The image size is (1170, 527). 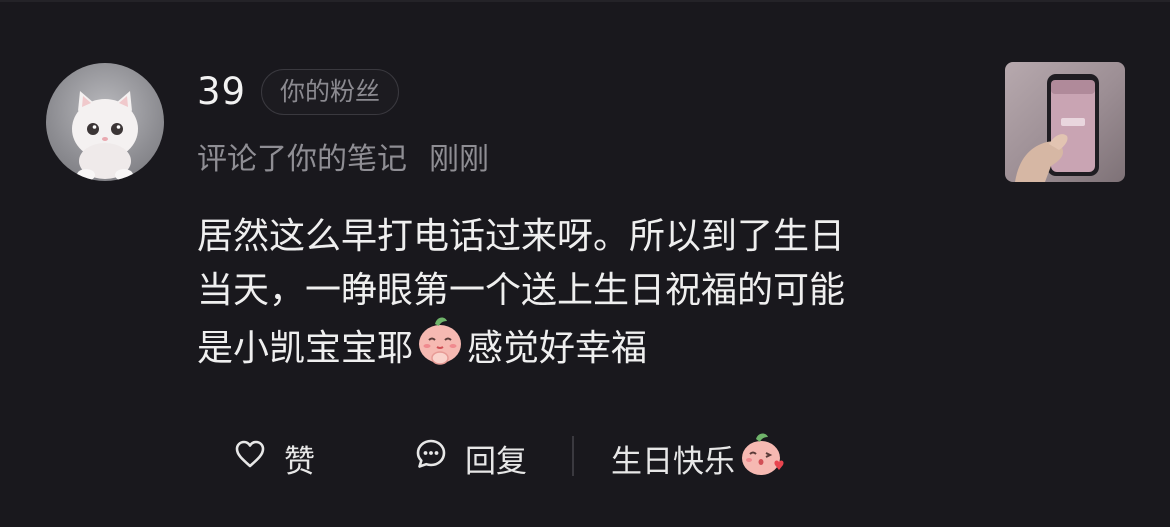 I want to click on action-divider, so click(x=573, y=456).